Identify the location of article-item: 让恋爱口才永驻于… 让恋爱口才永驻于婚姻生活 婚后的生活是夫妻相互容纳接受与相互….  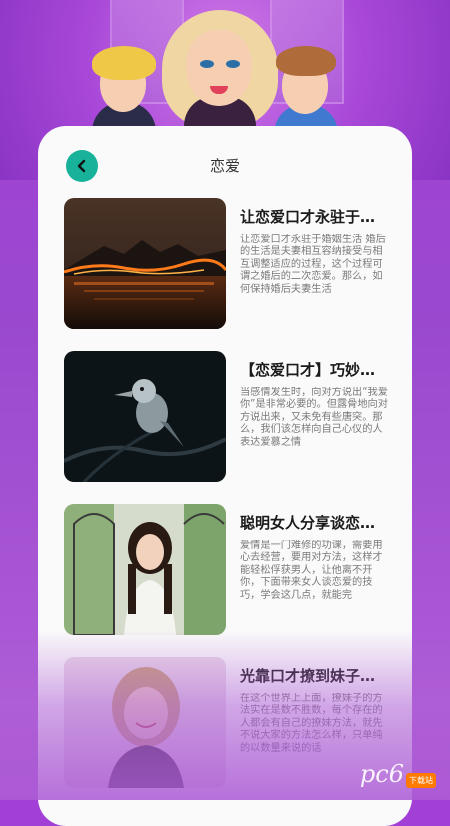
(229, 263).